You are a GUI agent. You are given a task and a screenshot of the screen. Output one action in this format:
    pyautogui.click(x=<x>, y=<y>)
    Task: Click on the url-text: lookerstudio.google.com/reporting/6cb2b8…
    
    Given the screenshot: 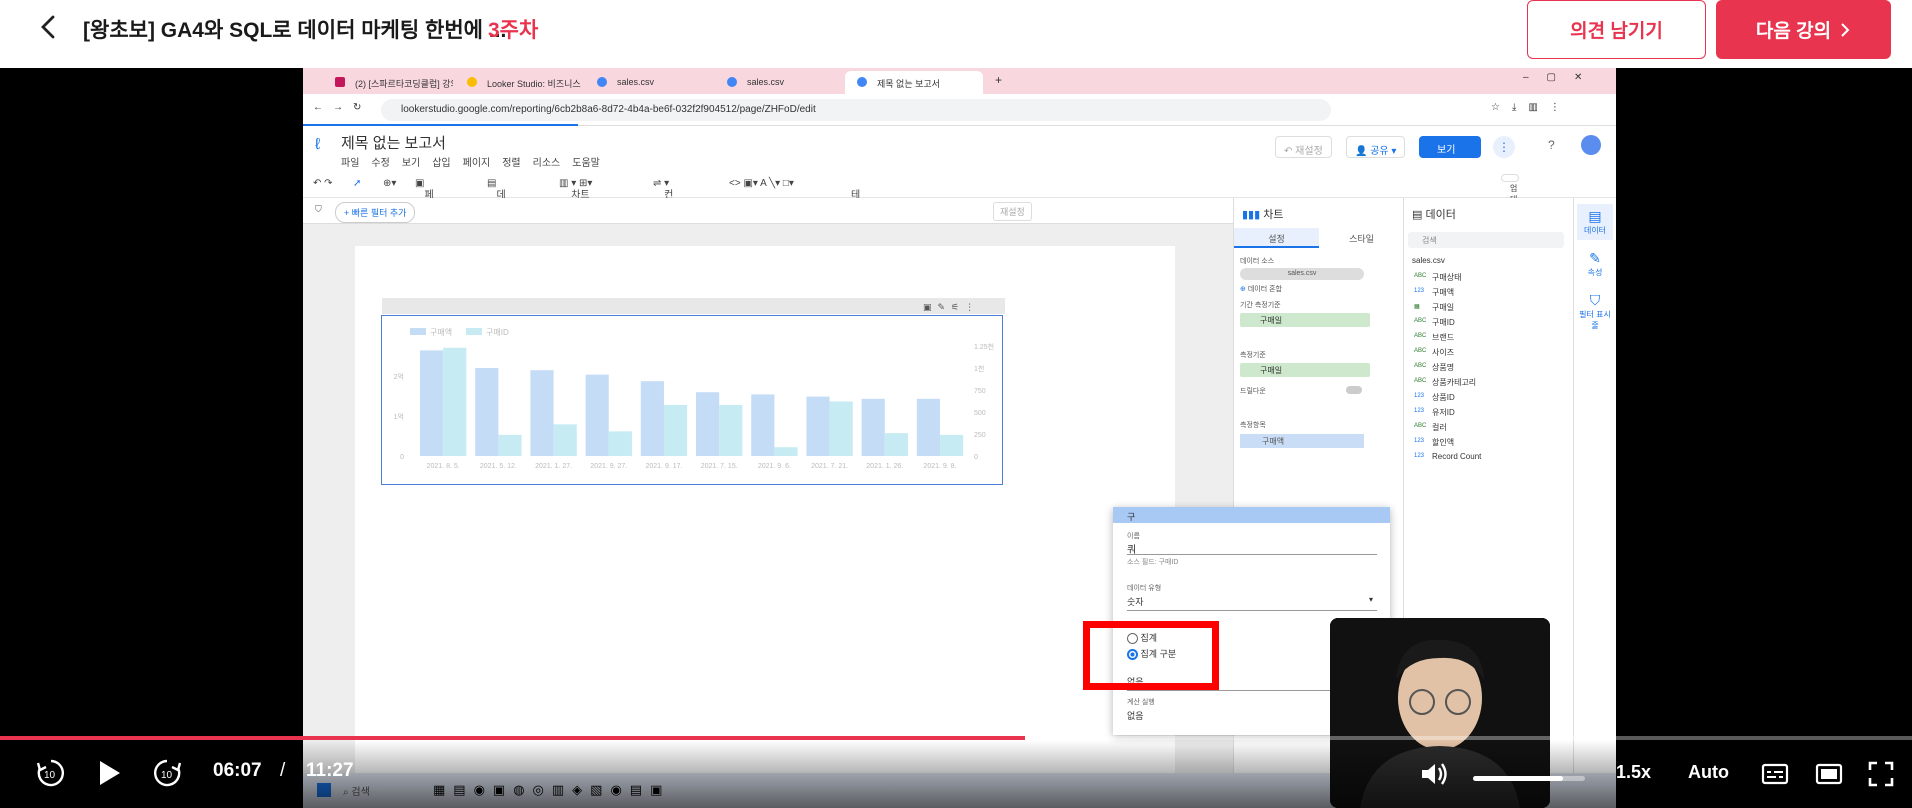 What is the action you would take?
    pyautogui.click(x=608, y=109)
    